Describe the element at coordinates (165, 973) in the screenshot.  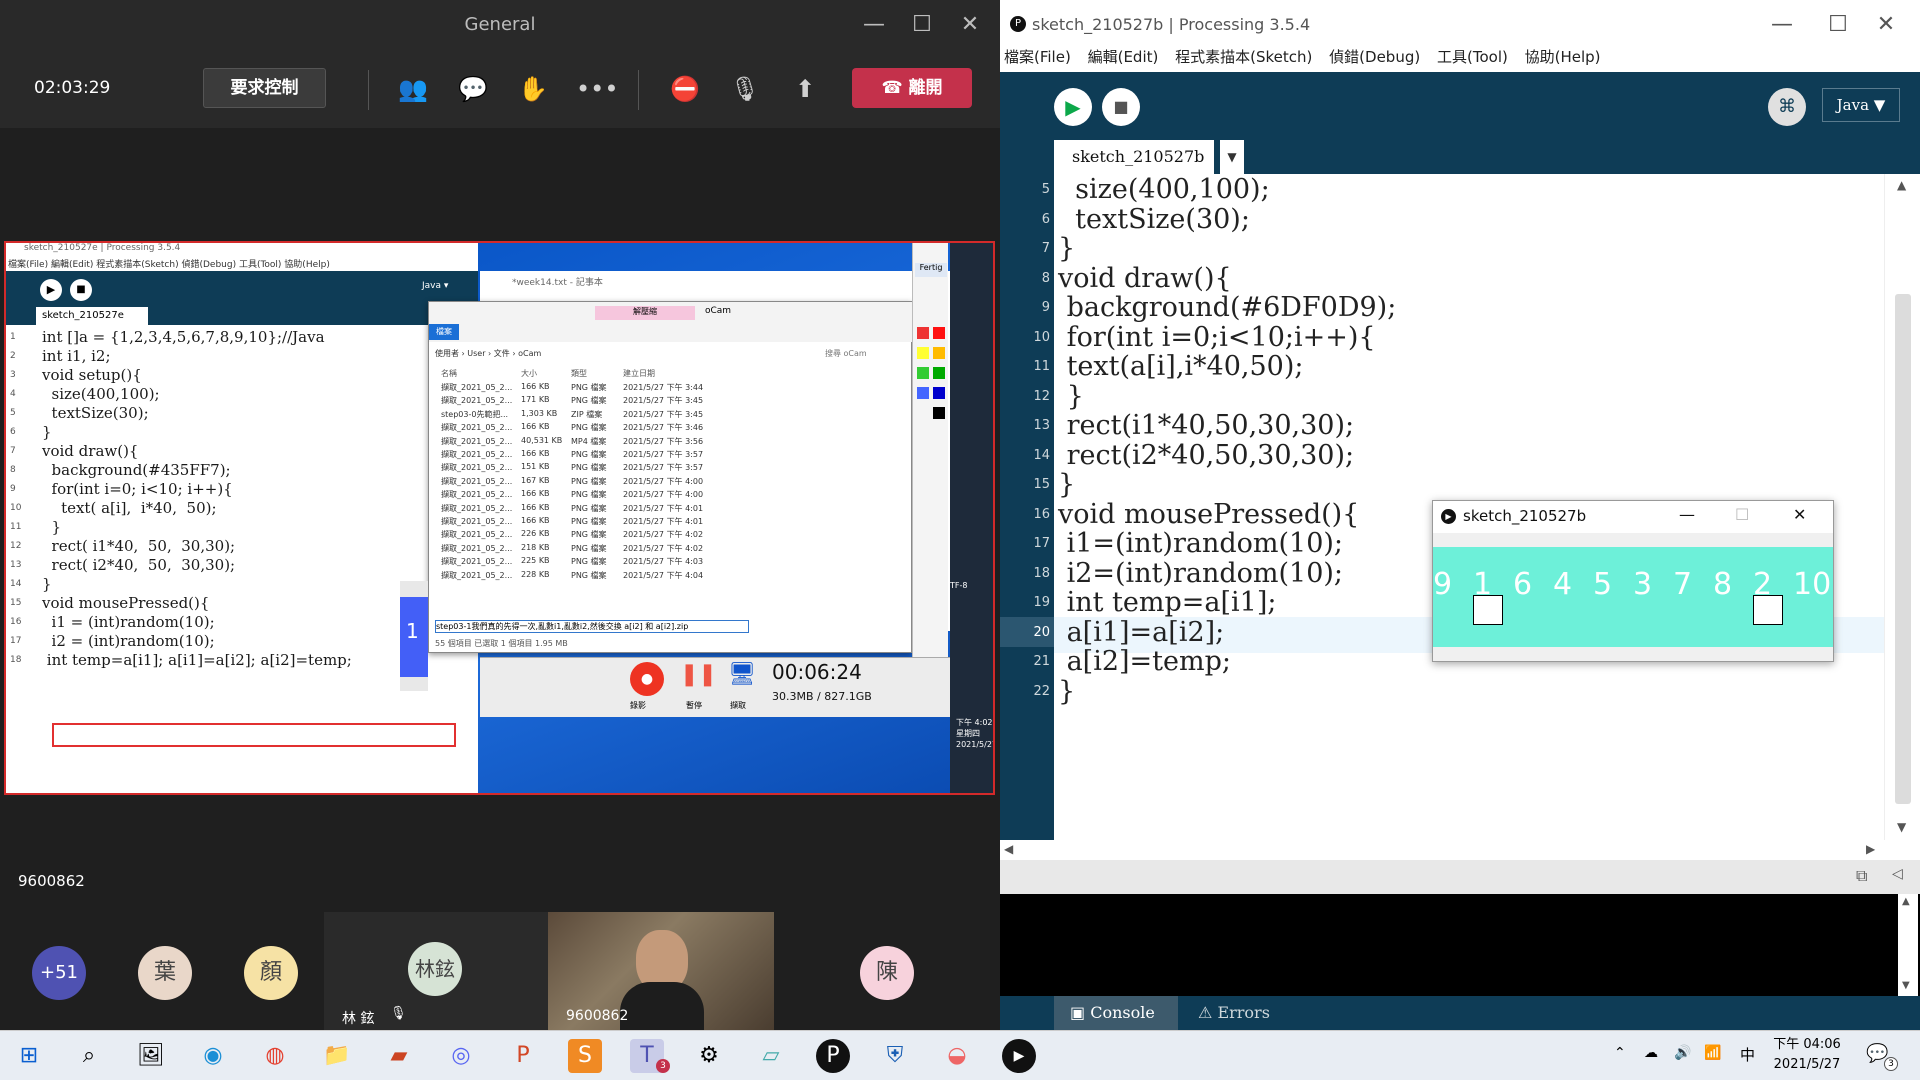
I see `avatar: 葉` at that location.